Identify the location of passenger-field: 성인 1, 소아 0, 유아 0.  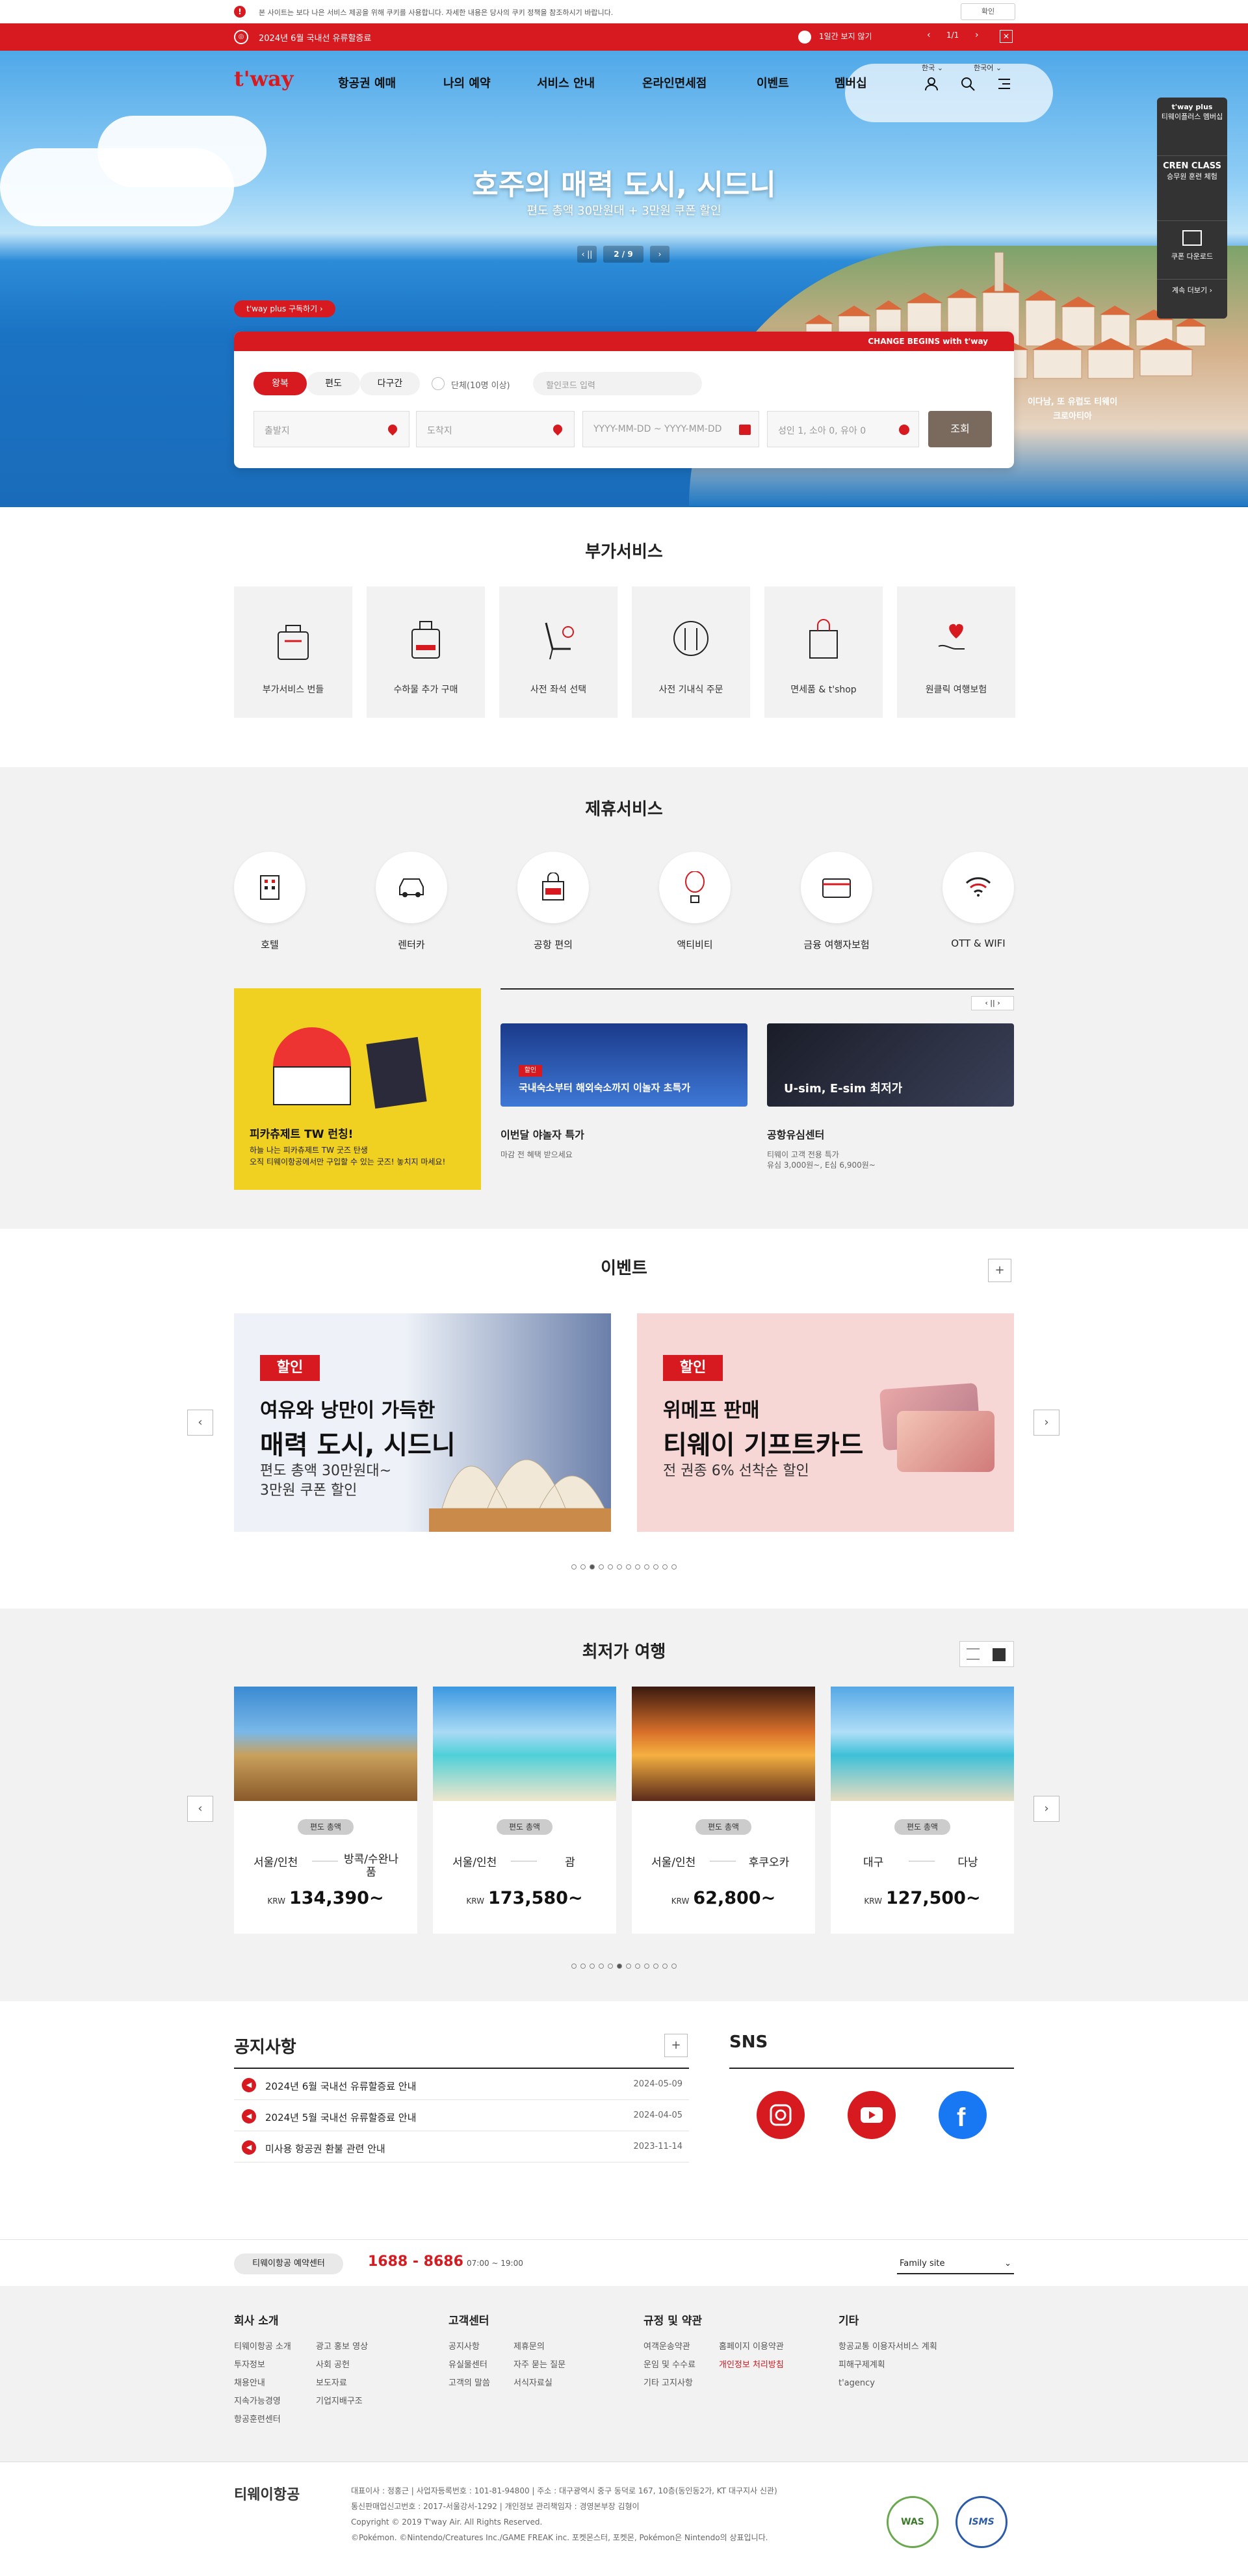
(843, 429).